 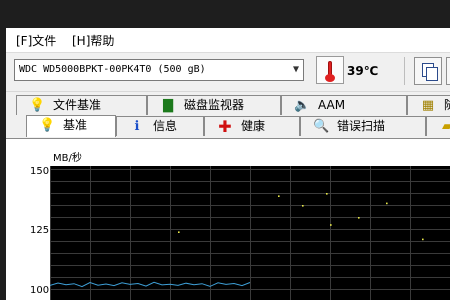 What do you see at coordinates (137, 126) in the screenshot?
I see `info-icon: ℹ` at bounding box center [137, 126].